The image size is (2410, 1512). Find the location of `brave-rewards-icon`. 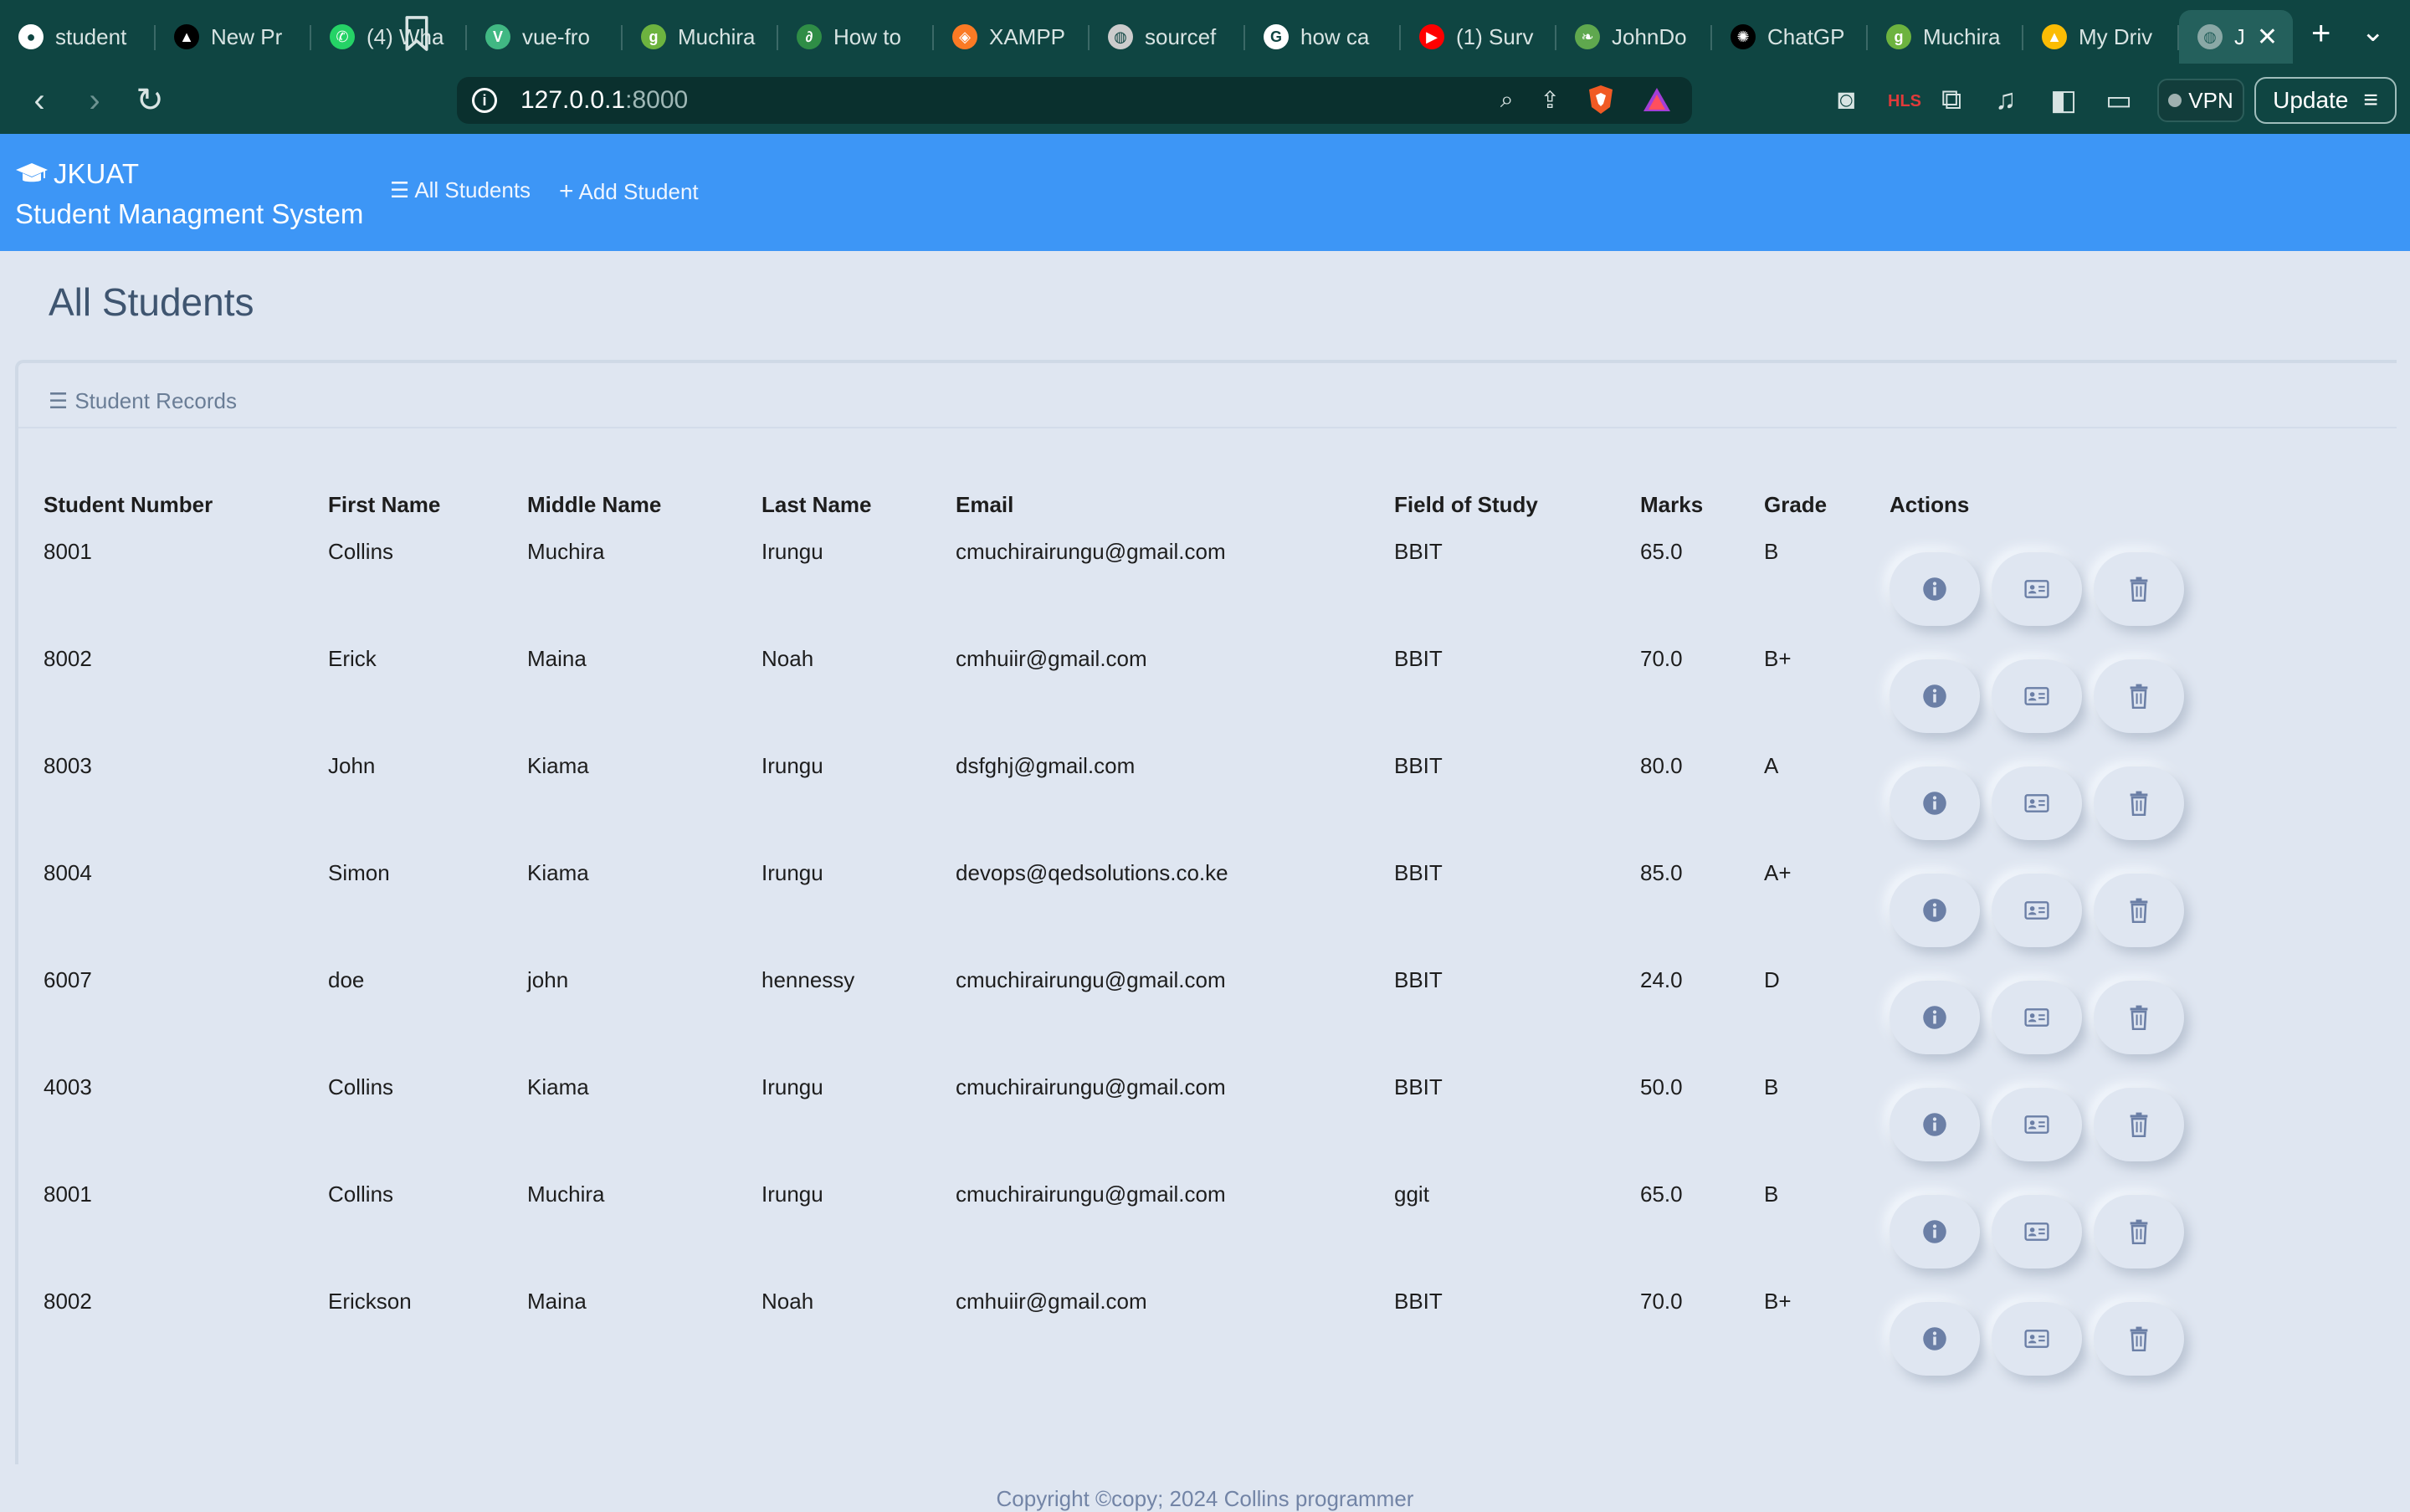

brave-rewards-icon is located at coordinates (1657, 99).